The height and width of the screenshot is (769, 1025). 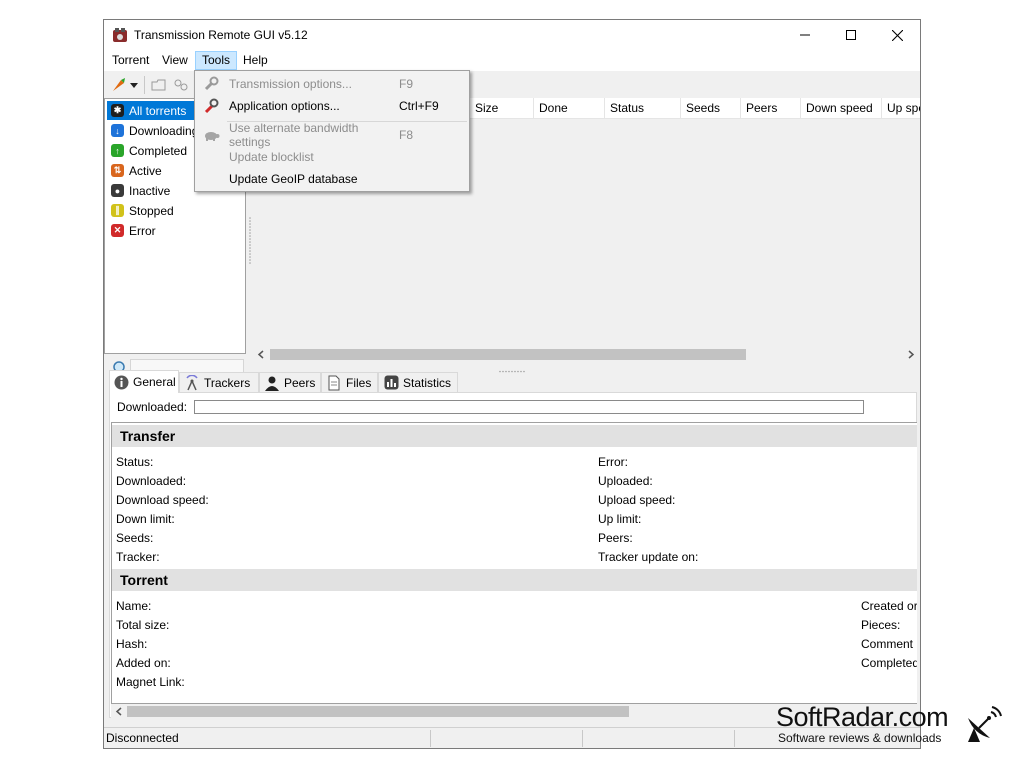 What do you see at coordinates (117, 110) in the screenshot?
I see `asterisk-icon: ✱` at bounding box center [117, 110].